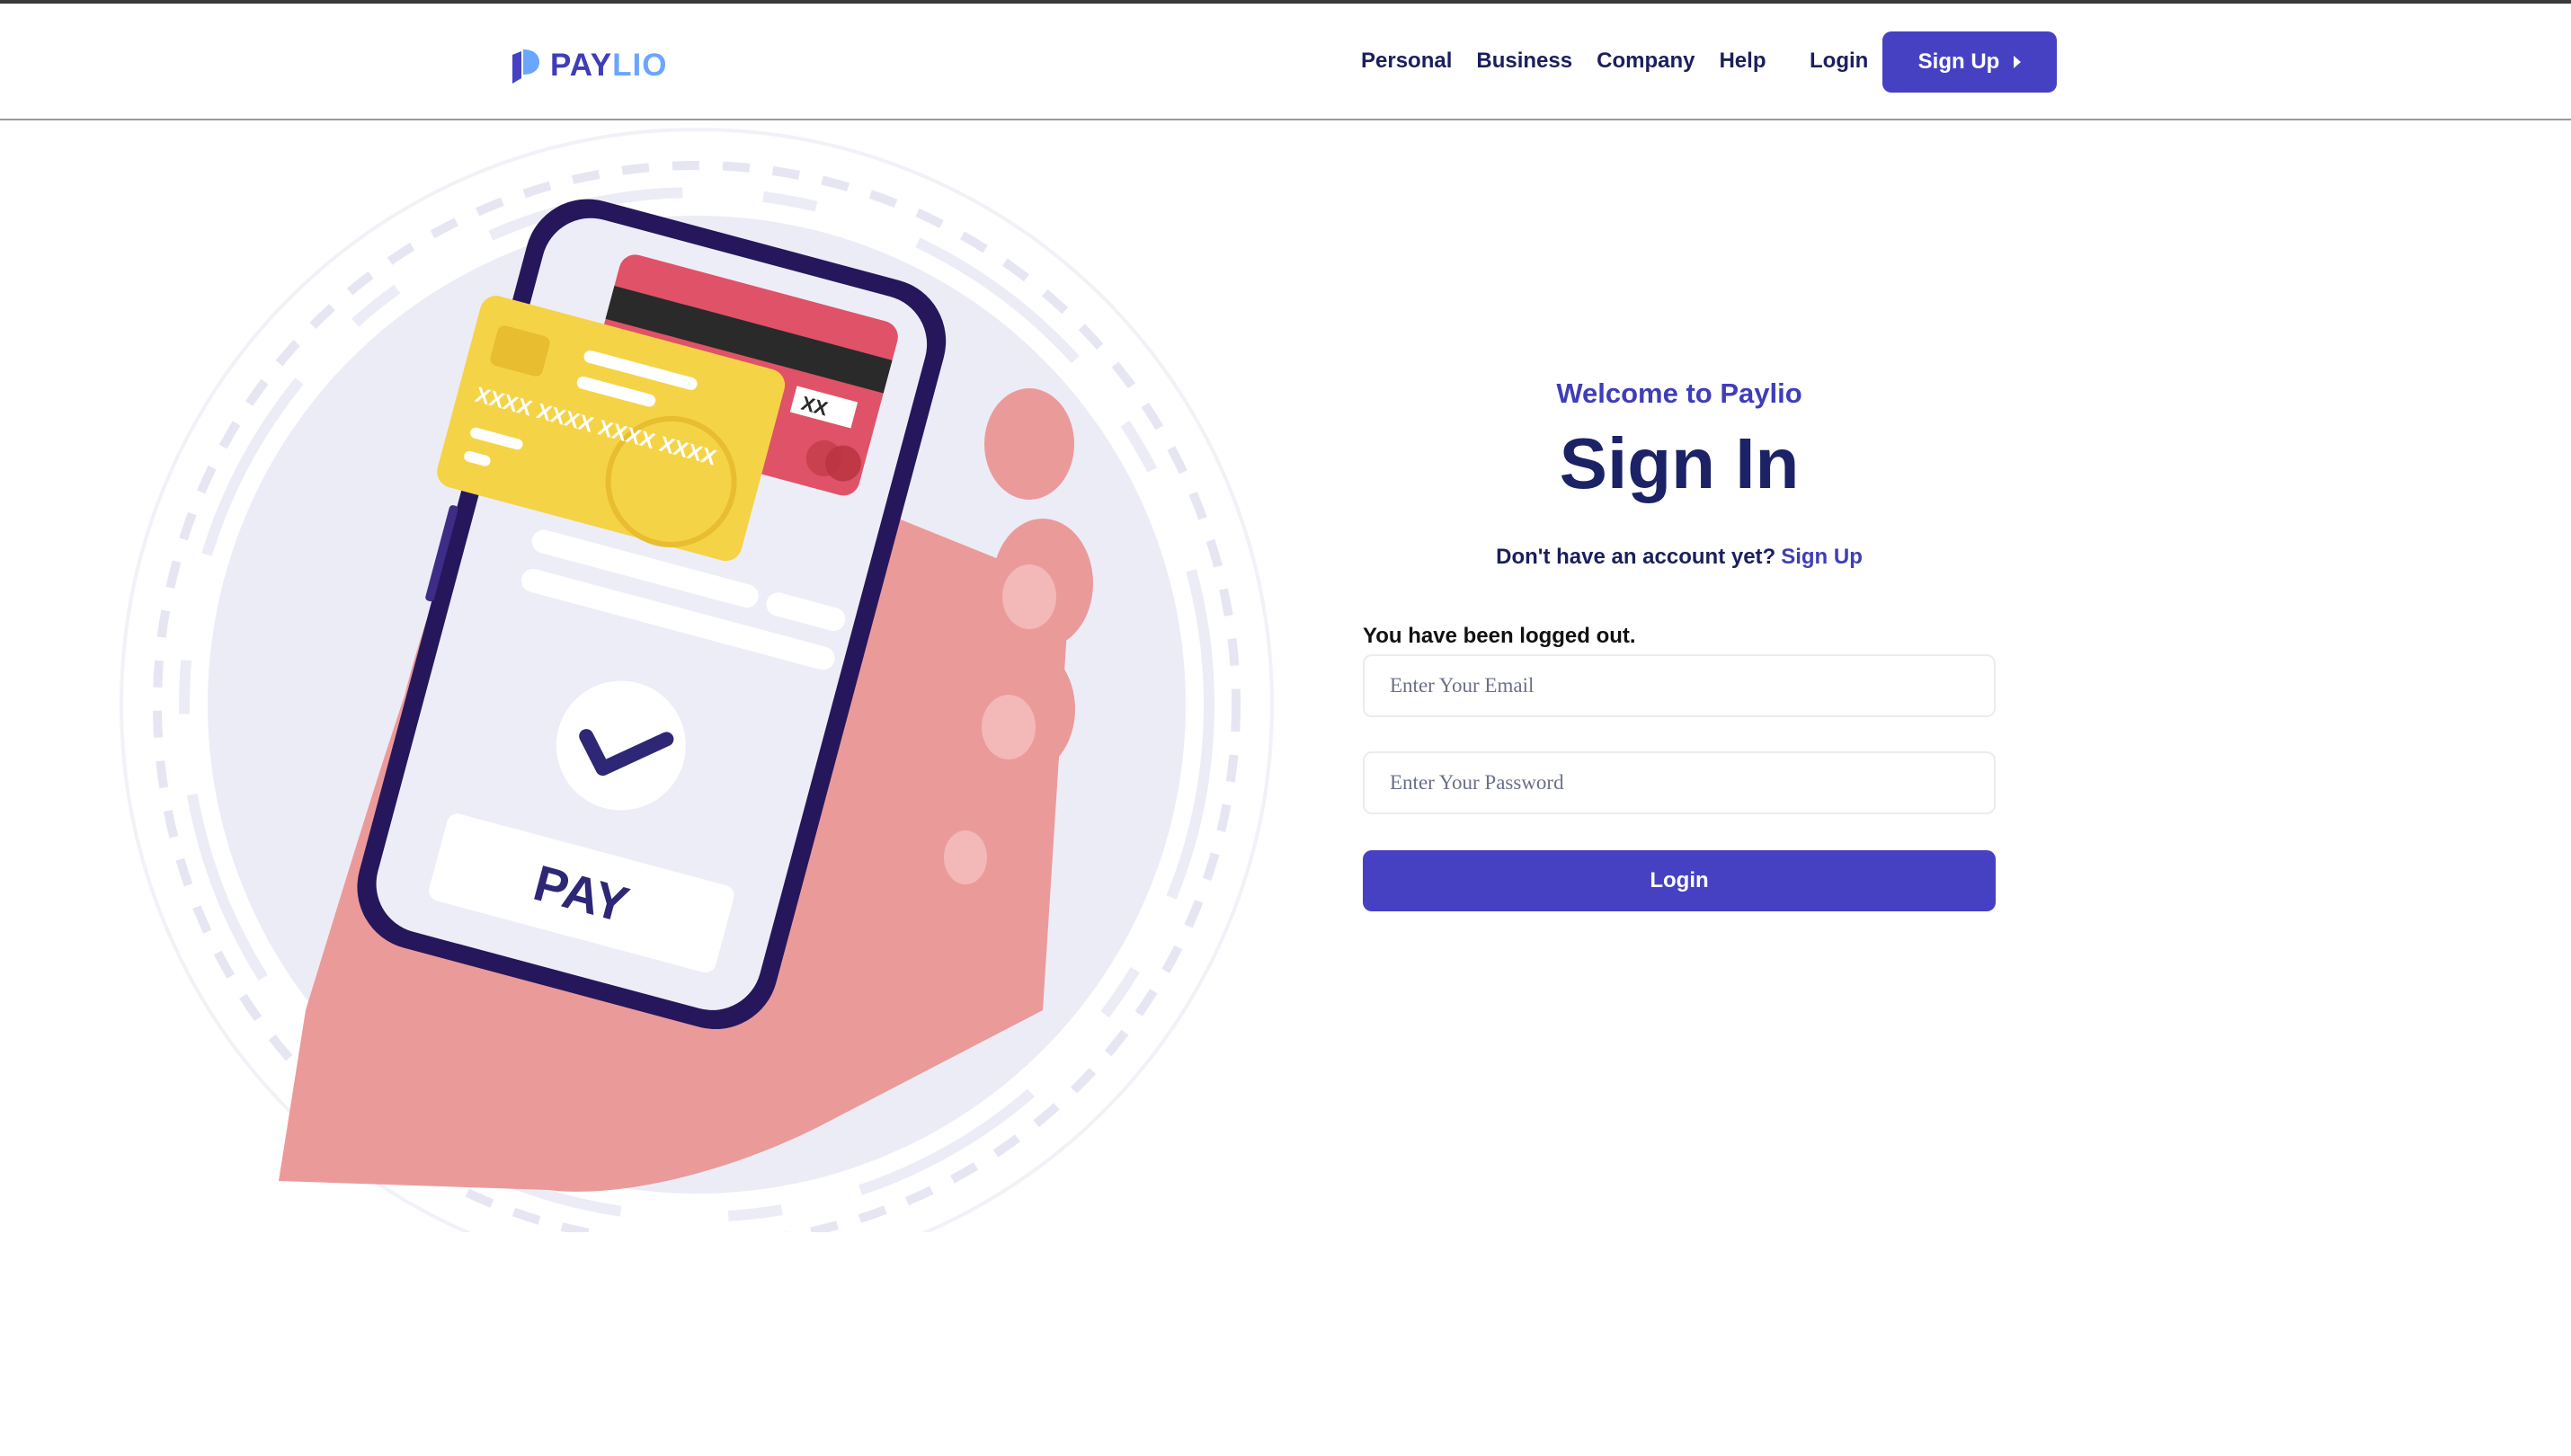 This screenshot has height=1456, width=2571. What do you see at coordinates (1499, 636) in the screenshot?
I see `status-message: You have been logged out.` at bounding box center [1499, 636].